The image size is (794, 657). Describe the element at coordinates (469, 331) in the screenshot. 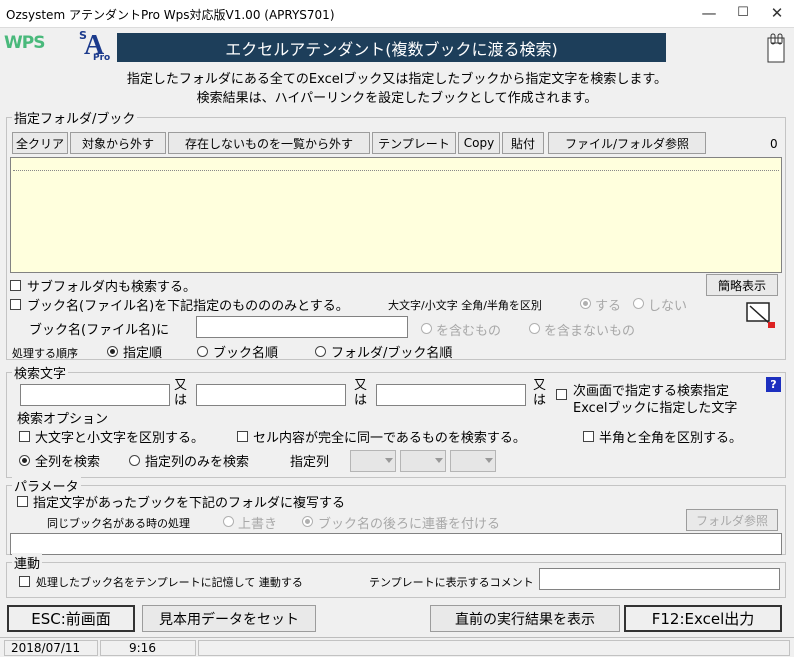

I see `contains-label: を含むもの` at that location.